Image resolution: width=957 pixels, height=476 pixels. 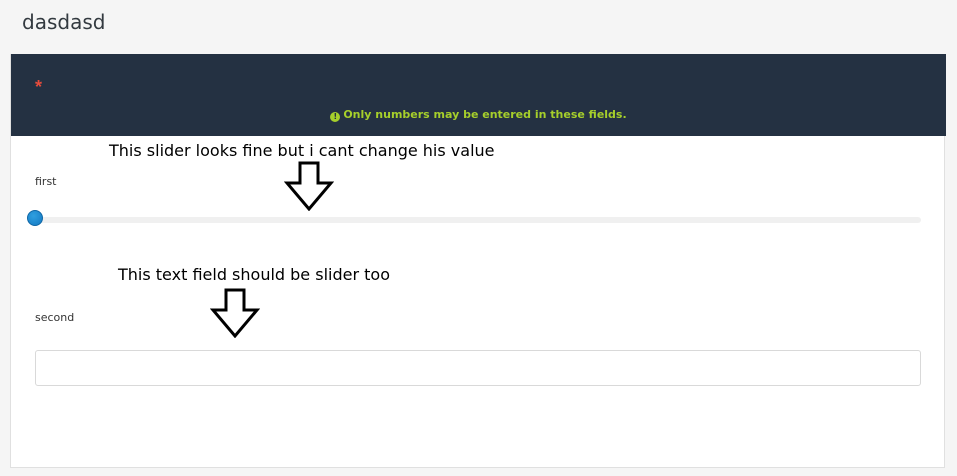 What do you see at coordinates (478, 368) in the screenshot?
I see `second-text-input` at bounding box center [478, 368].